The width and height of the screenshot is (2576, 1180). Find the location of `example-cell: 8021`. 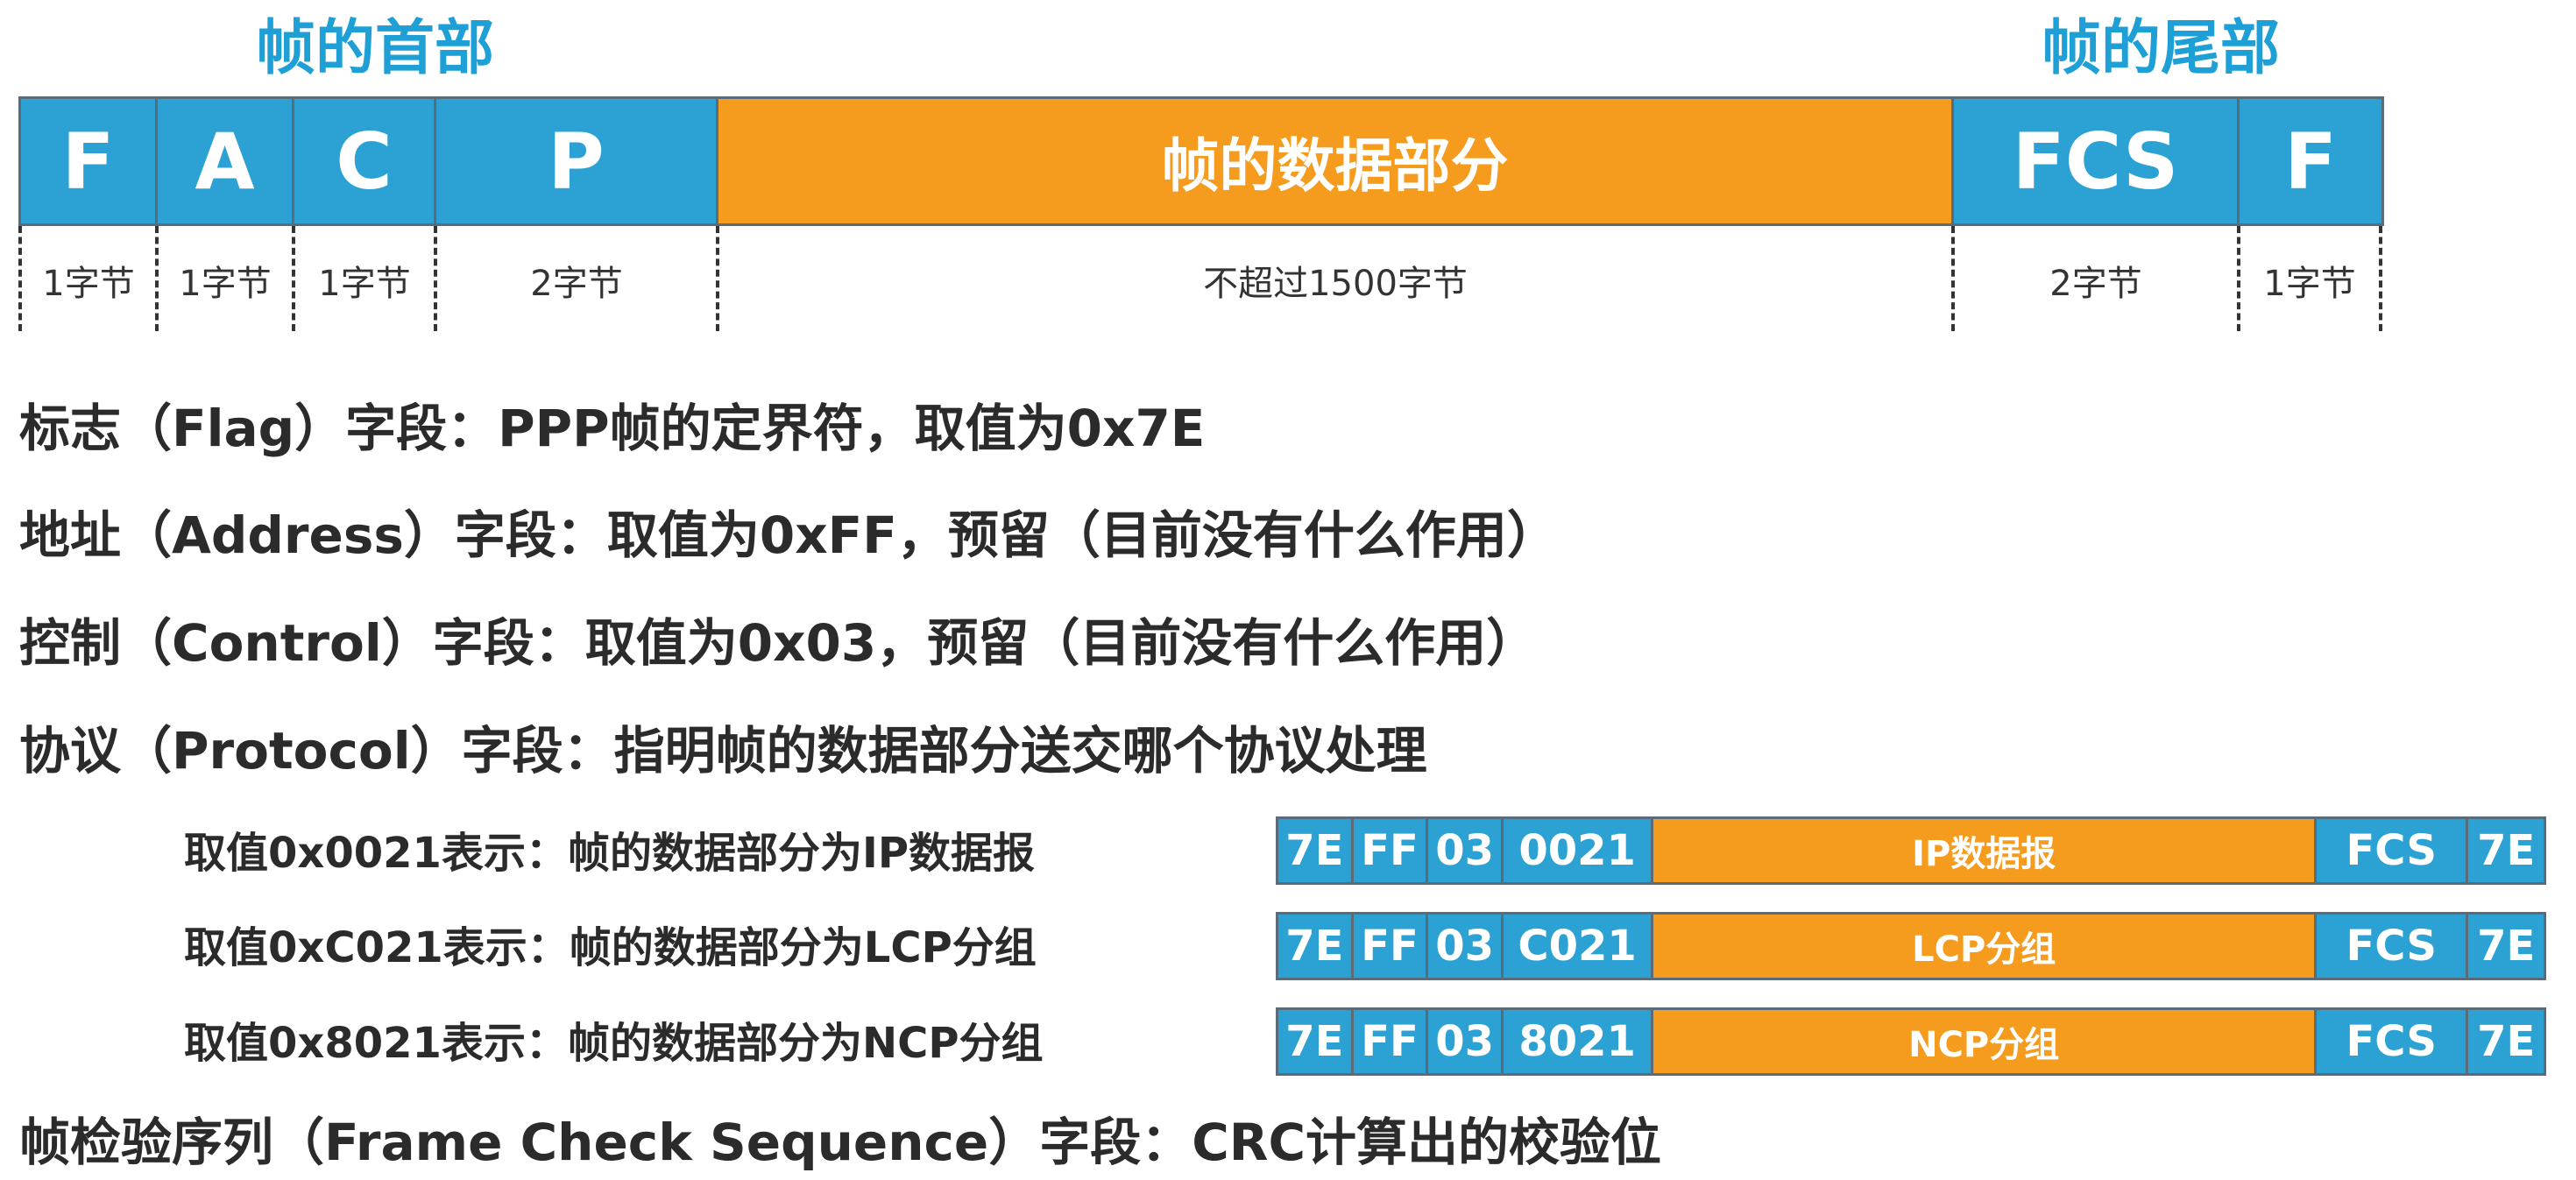

example-cell: 8021 is located at coordinates (1578, 1041).